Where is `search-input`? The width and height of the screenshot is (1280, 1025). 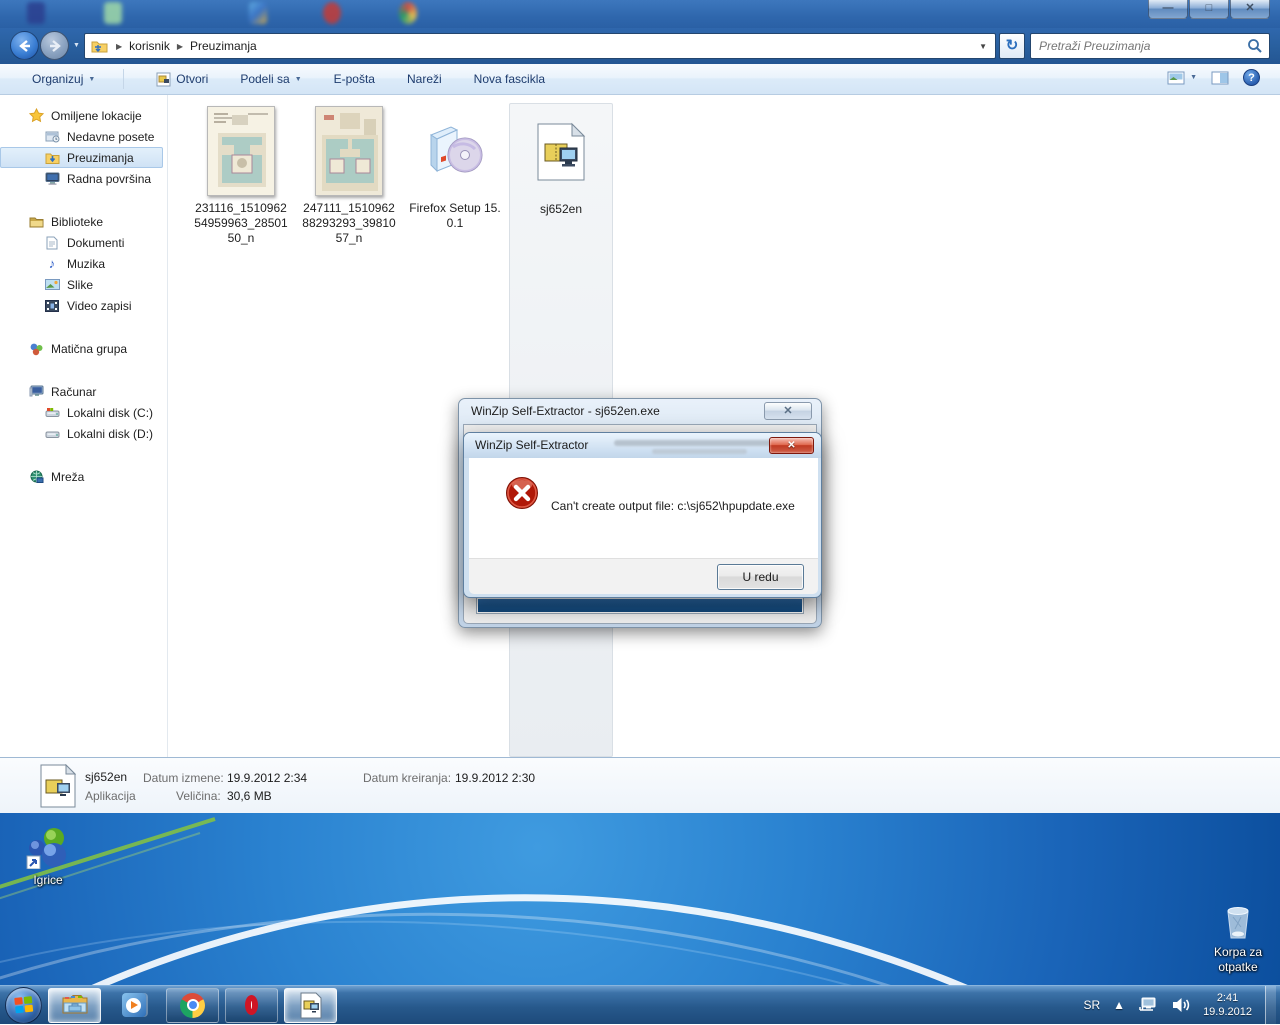
search-input is located at coordinates (1139, 46).